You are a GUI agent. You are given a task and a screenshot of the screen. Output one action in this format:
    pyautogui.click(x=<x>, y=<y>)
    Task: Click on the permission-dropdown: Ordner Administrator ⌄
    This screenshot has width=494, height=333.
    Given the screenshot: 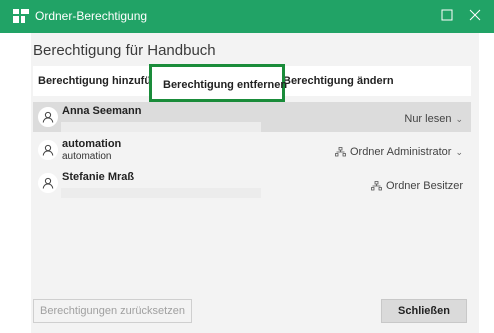 What is the action you would take?
    pyautogui.click(x=399, y=152)
    